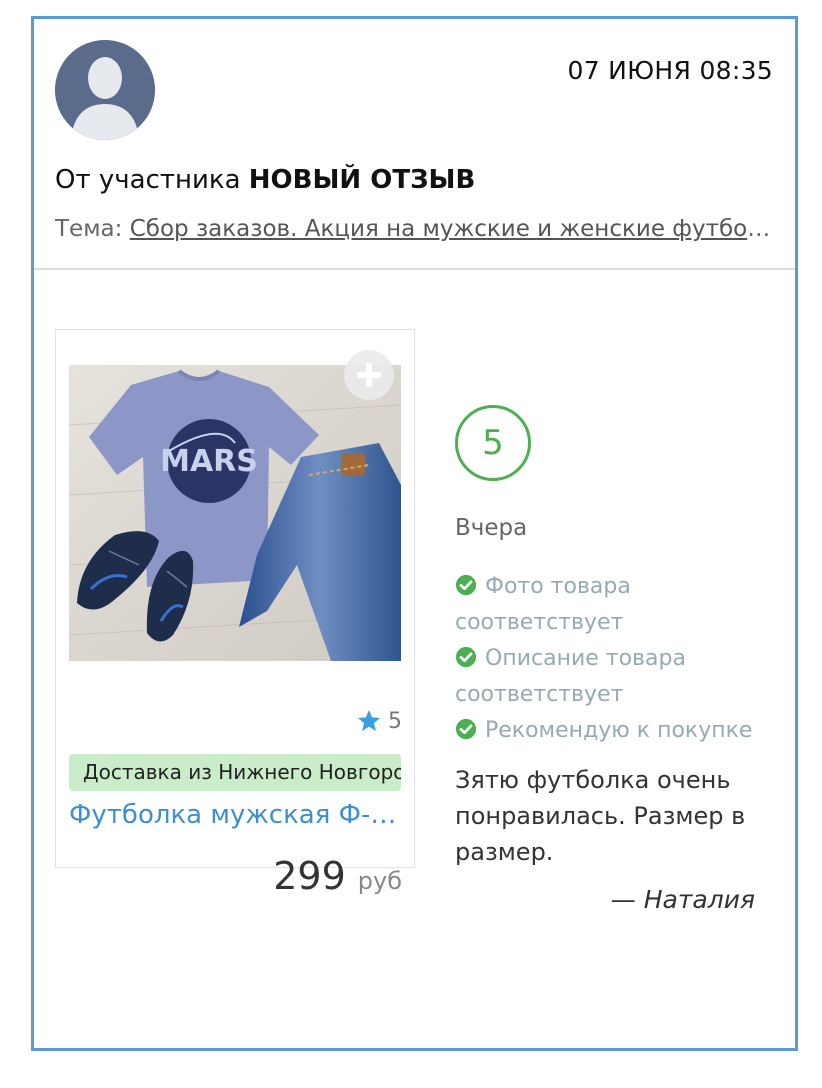  Describe the element at coordinates (209, 461) in the screenshot. I see `shirt-print-text: MARS` at that location.